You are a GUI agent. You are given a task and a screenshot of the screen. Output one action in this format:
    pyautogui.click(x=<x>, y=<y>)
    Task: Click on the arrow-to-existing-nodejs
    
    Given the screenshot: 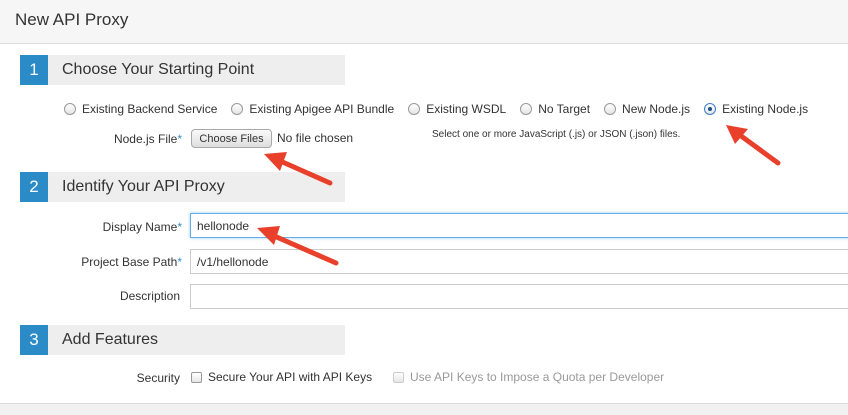 What is the action you would take?
    pyautogui.click(x=753, y=145)
    